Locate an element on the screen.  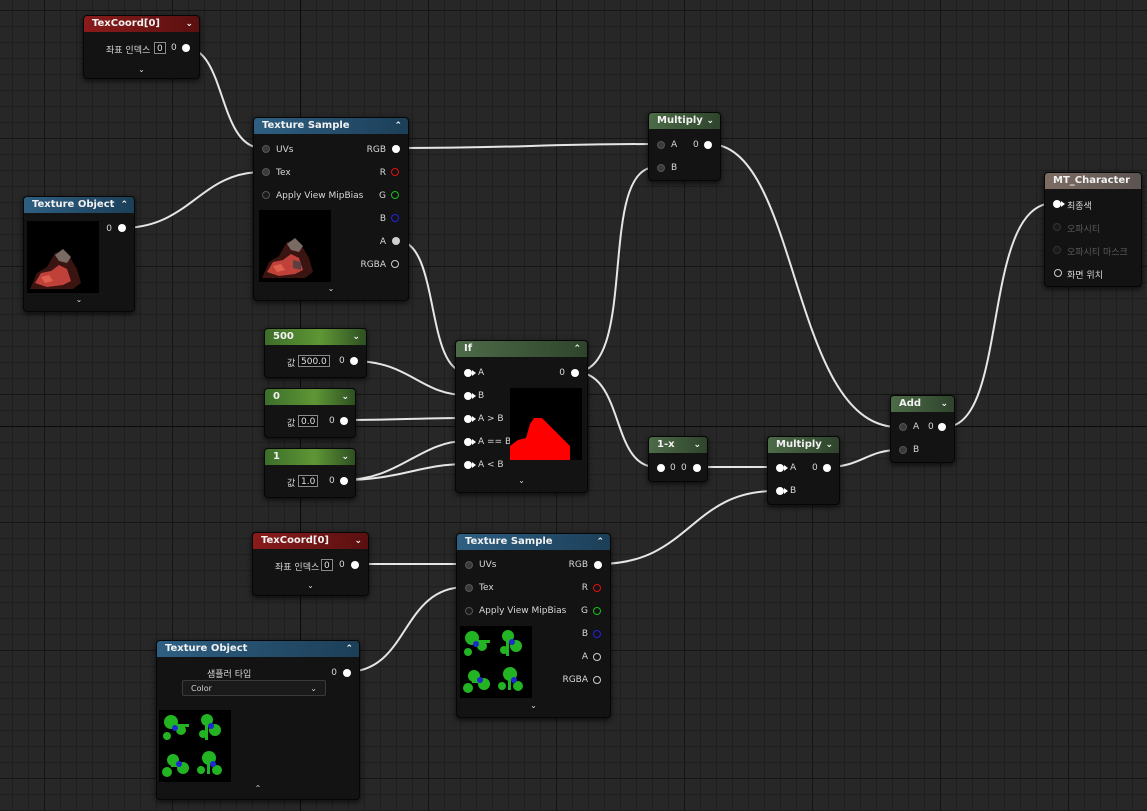
constant-node-0: 0 ⌄ 값 0.0 0 is located at coordinates (310, 413).